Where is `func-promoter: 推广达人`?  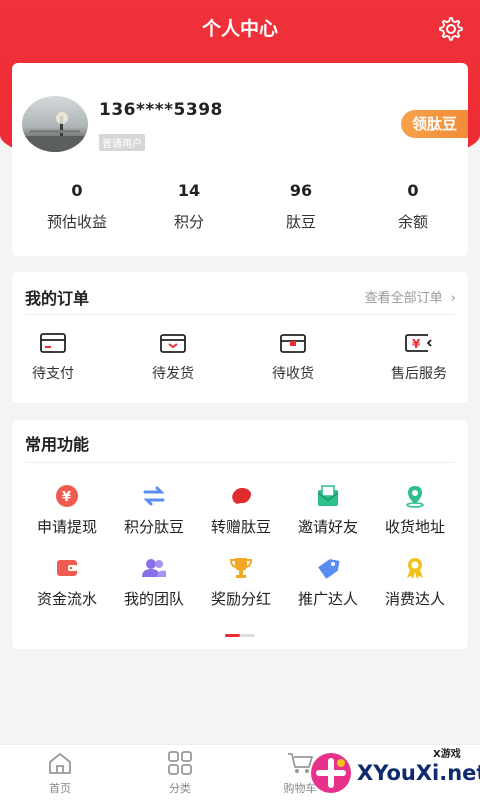
func-promoter: 推广达人 is located at coordinates (328, 582).